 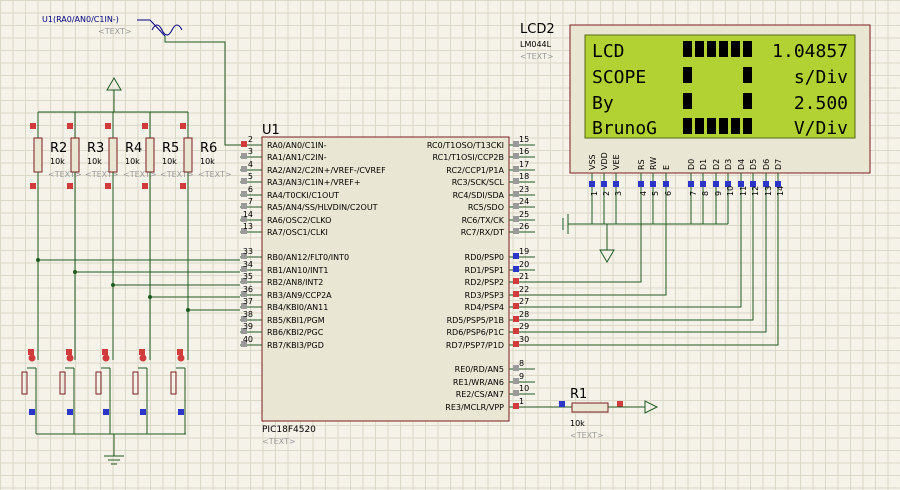 What do you see at coordinates (486, 207) in the screenshot?
I see `mcu-pin-name-24: RC5/SDO` at bounding box center [486, 207].